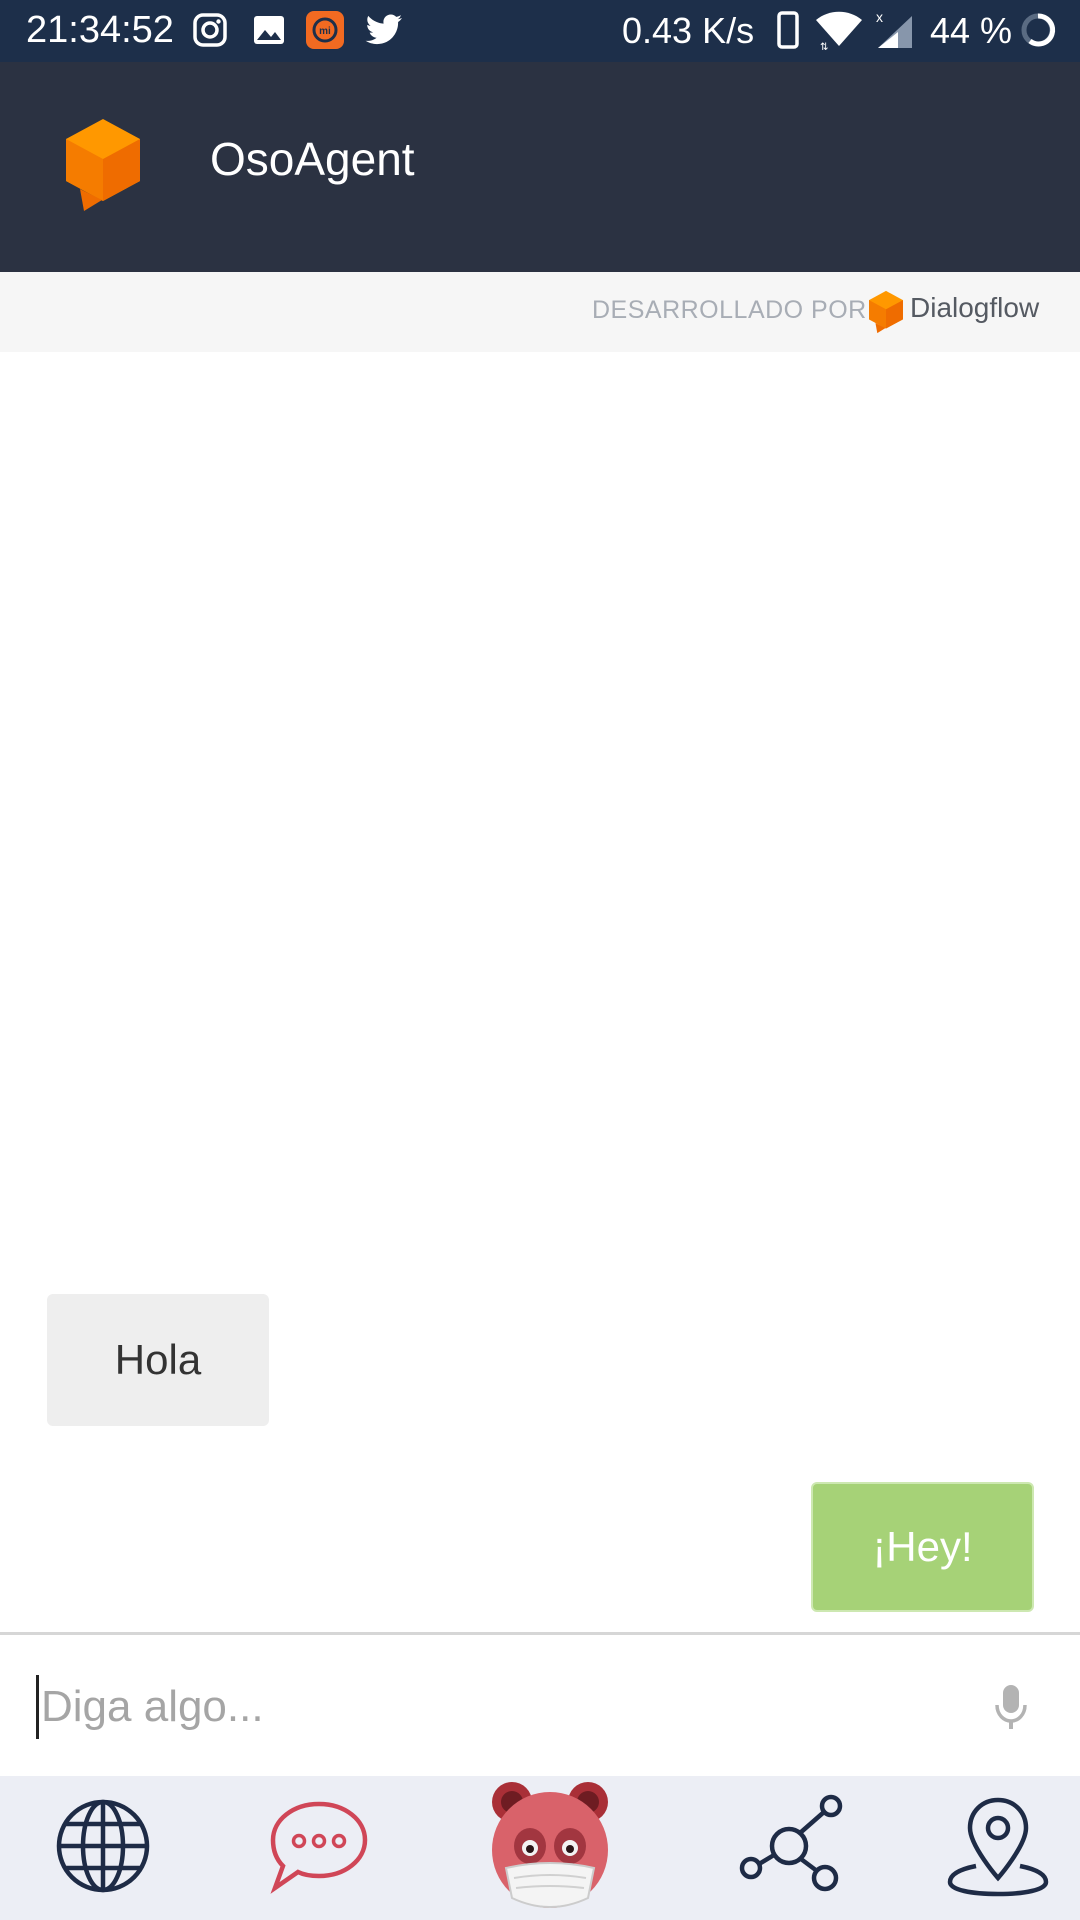 The width and height of the screenshot is (1080, 1920). I want to click on microphone-icon, so click(1011, 1709).